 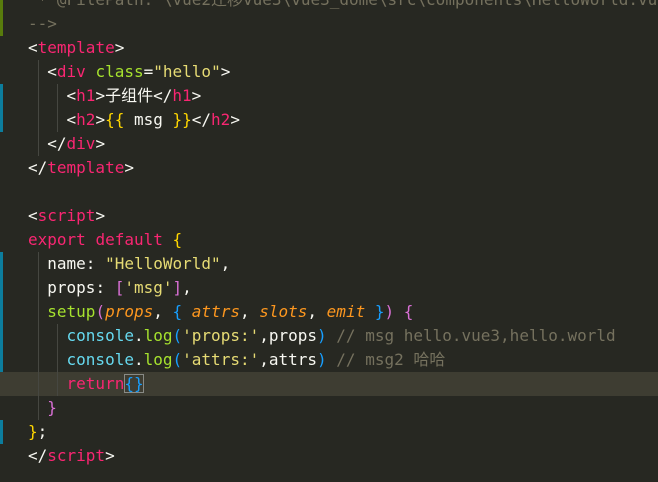 What do you see at coordinates (329, 384) in the screenshot?
I see `code-line-current: return{}` at bounding box center [329, 384].